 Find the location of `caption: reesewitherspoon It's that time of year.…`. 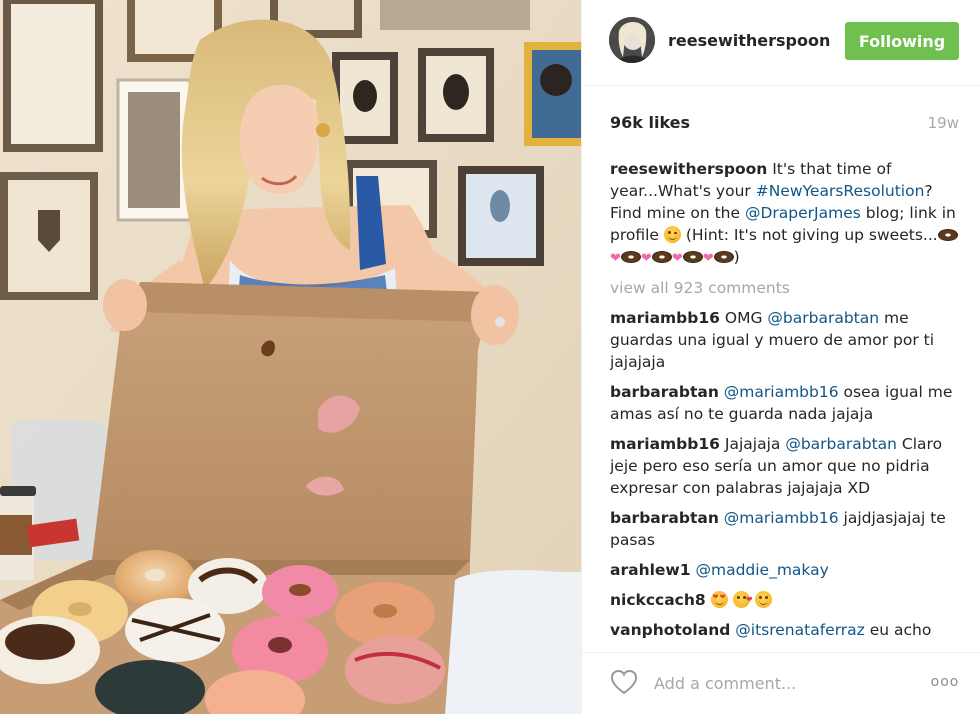

caption: reesewitherspoon It's that time of year.… is located at coordinates (785, 214).